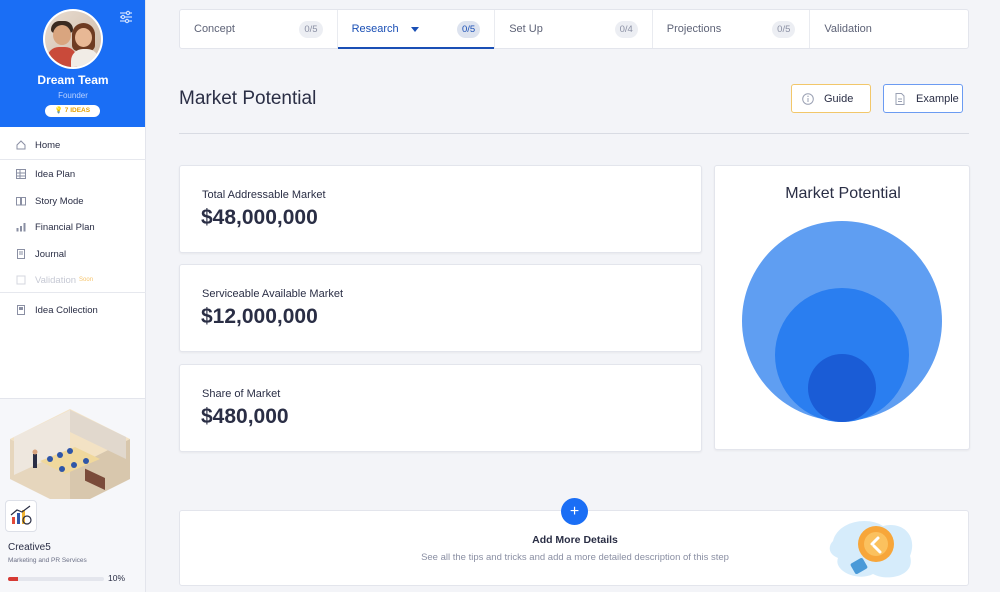  I want to click on tab-label: Research, so click(375, 29).